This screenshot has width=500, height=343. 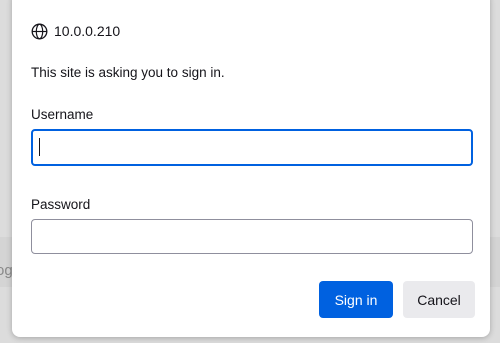 What do you see at coordinates (39, 31) in the screenshot?
I see `globe-icon` at bounding box center [39, 31].